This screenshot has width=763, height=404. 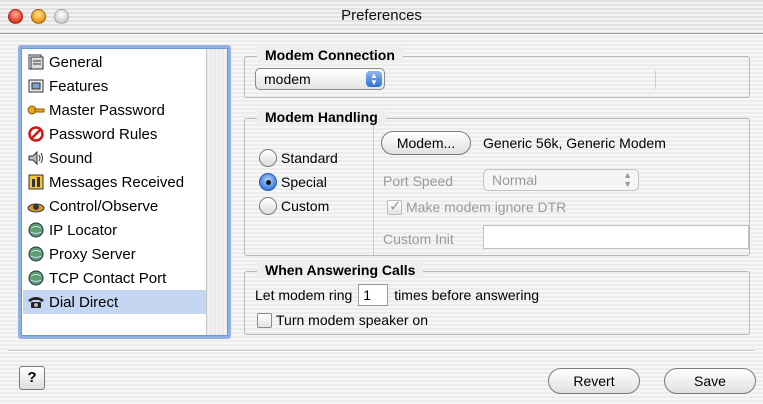 What do you see at coordinates (84, 302) in the screenshot?
I see `sidebar-item-label: Dial Direct` at bounding box center [84, 302].